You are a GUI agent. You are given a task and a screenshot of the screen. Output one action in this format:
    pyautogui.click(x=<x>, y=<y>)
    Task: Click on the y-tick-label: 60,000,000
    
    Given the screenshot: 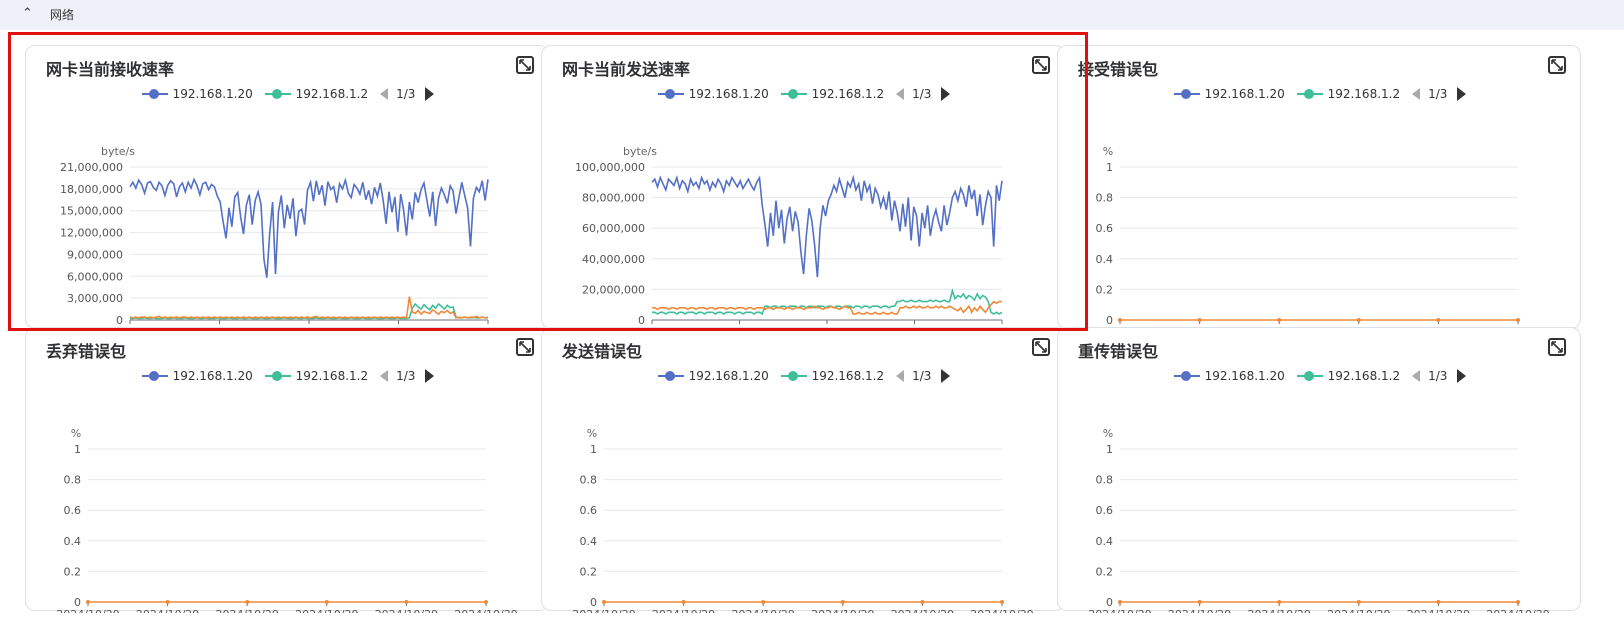 What is the action you would take?
    pyautogui.click(x=613, y=228)
    